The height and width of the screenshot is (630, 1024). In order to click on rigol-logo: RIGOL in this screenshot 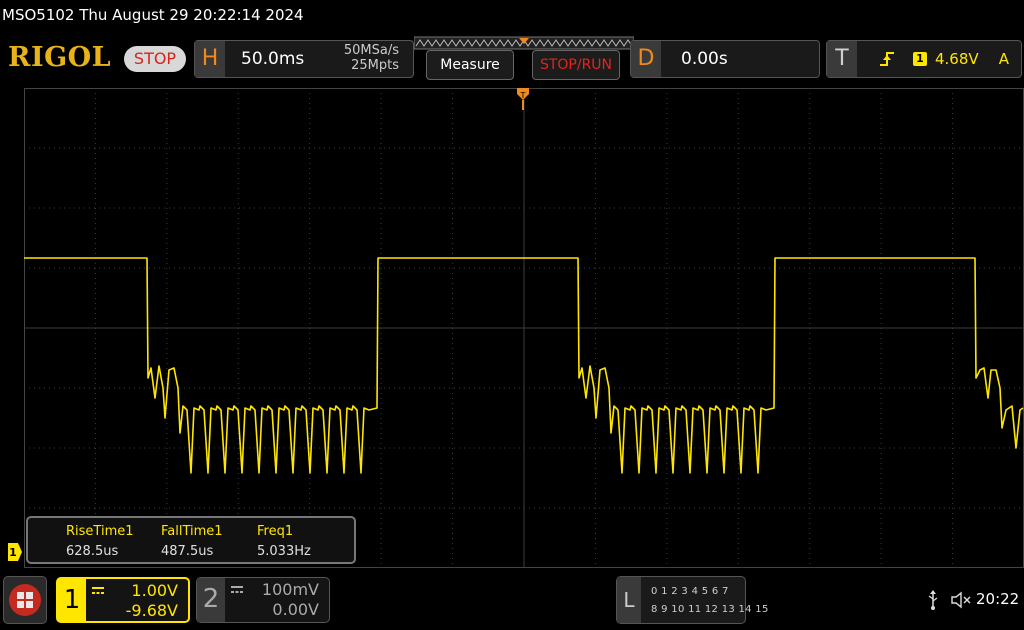, I will do `click(60, 57)`.